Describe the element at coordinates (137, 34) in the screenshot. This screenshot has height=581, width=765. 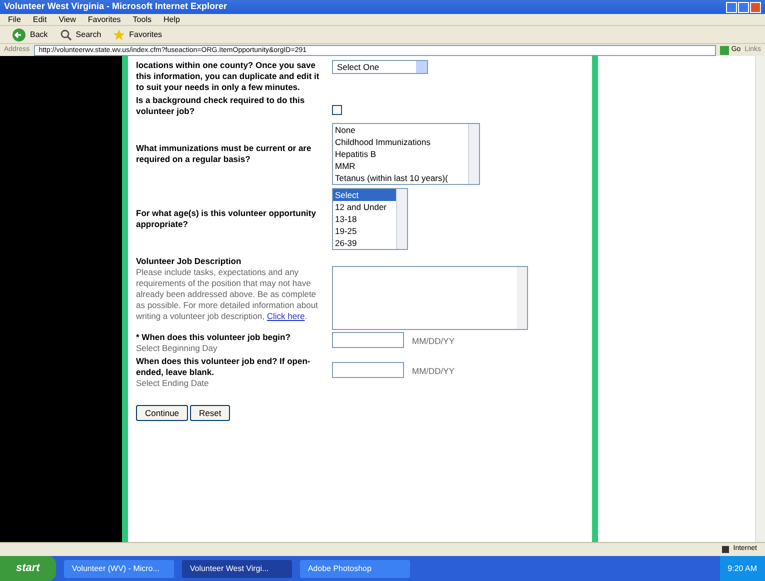
I see `toolbar-button: Favorites` at that location.